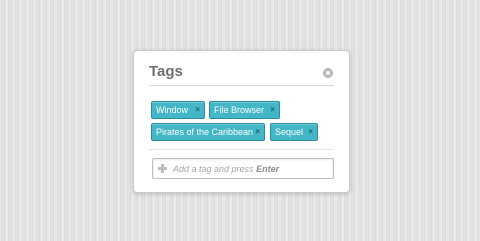 This screenshot has width=480, height=241. I want to click on add-tag-input: Add a tag and press Enter, so click(243, 168).